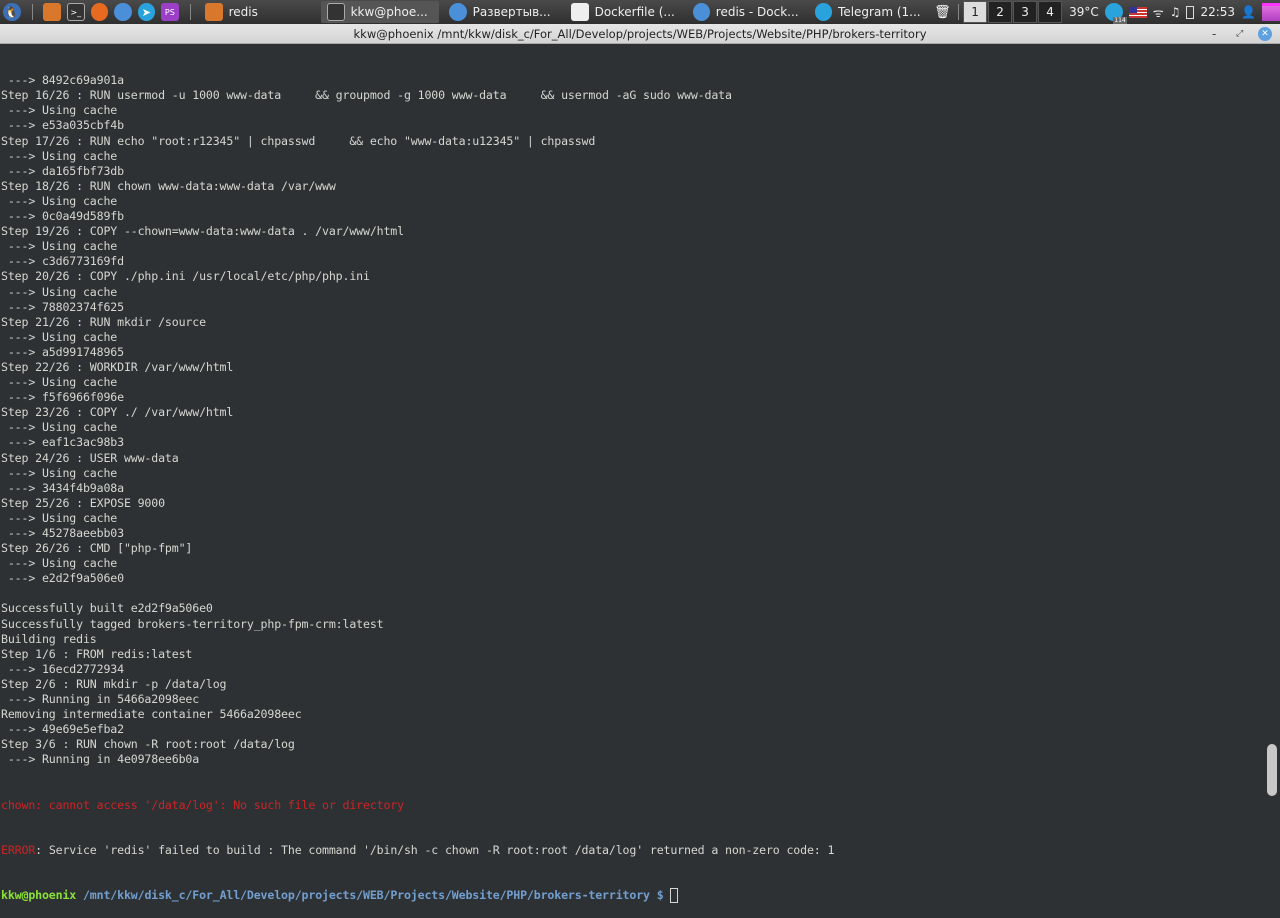  Describe the element at coordinates (335, 12) in the screenshot. I see `terminal-icon` at that location.